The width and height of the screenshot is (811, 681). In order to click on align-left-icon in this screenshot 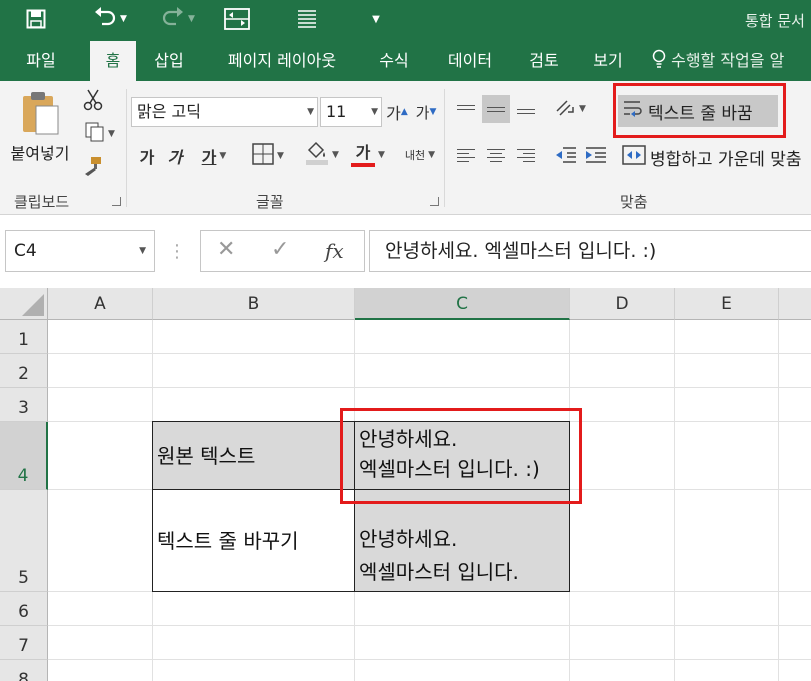, I will do `click(466, 155)`.